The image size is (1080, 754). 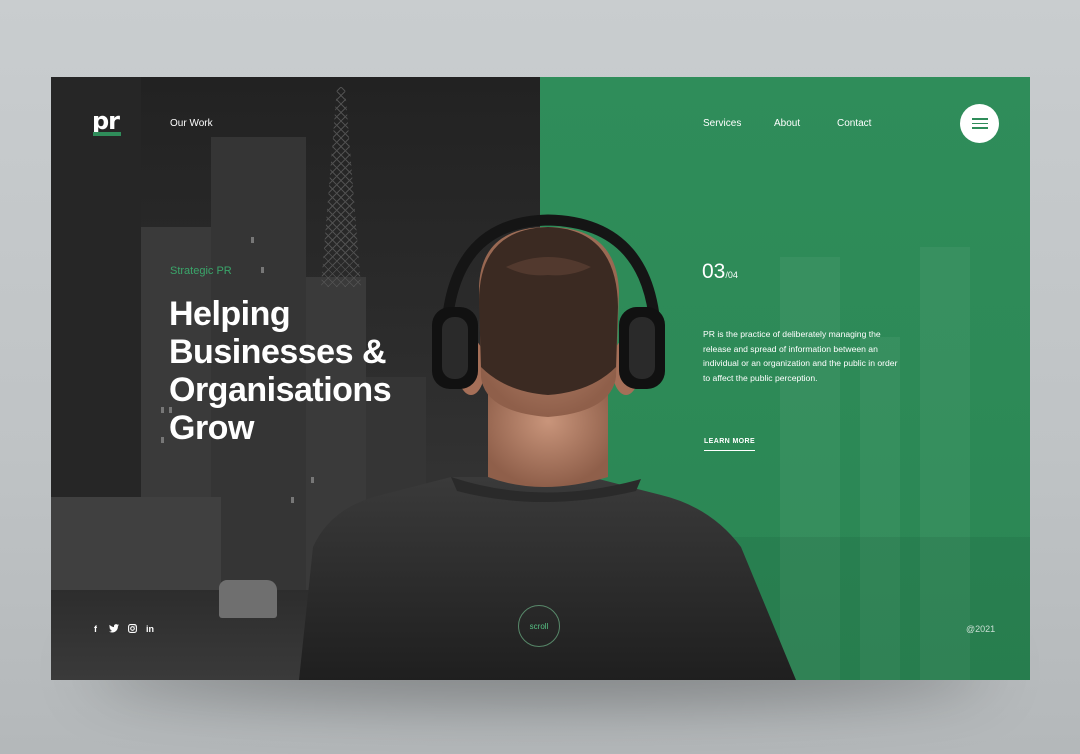 What do you see at coordinates (280, 390) in the screenshot?
I see `headline-line: Organisations` at bounding box center [280, 390].